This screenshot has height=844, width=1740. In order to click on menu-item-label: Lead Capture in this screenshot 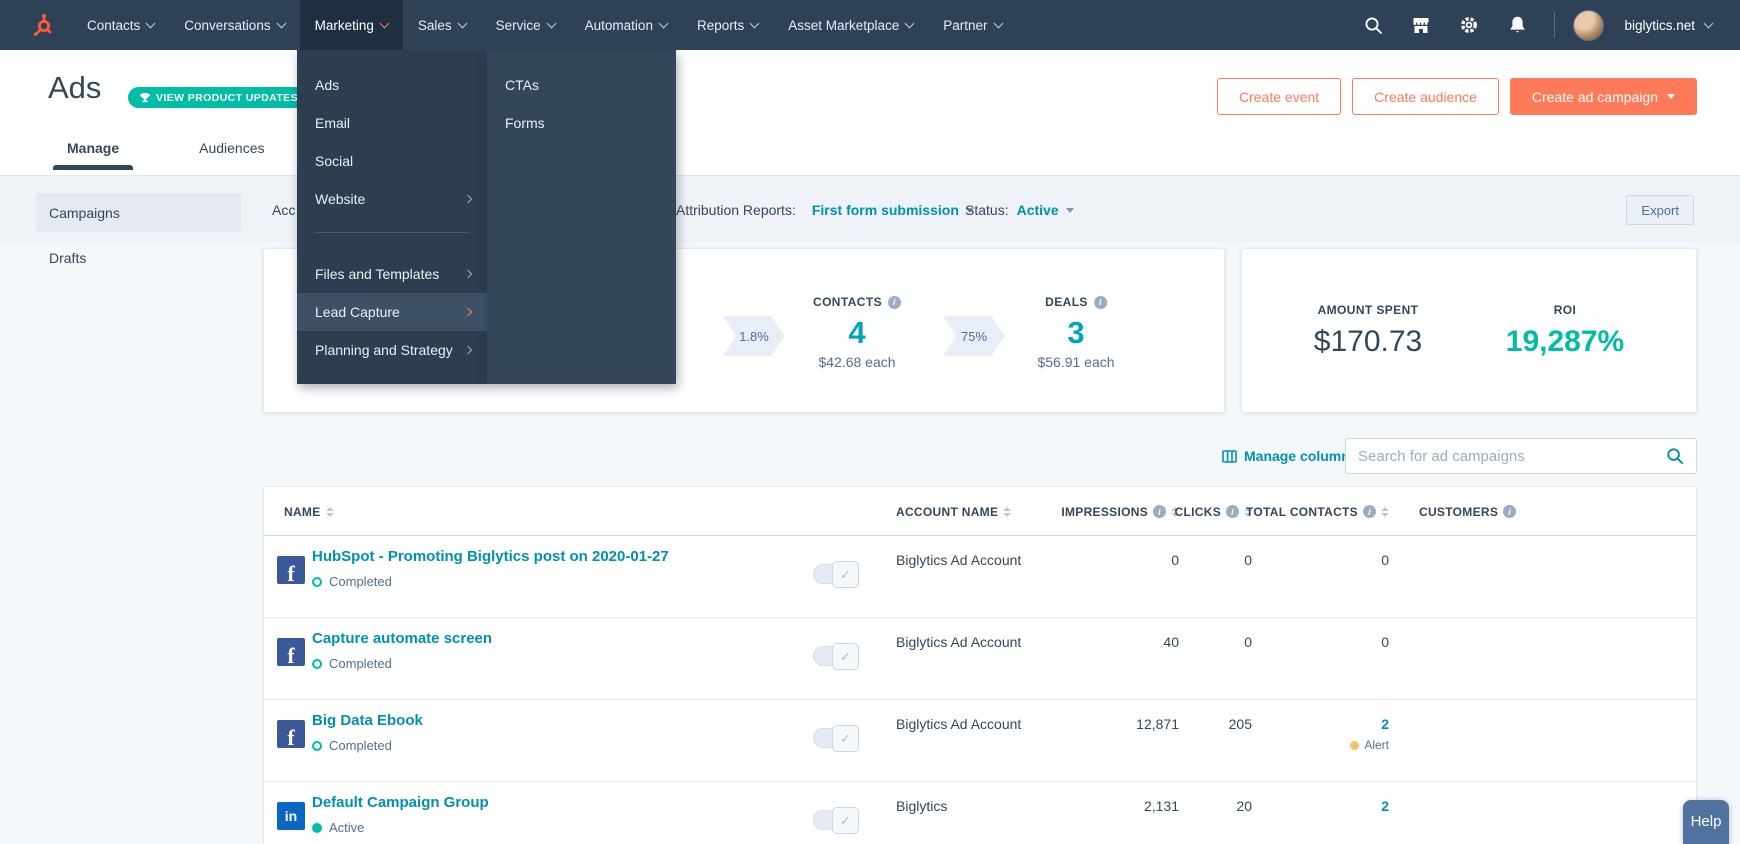, I will do `click(357, 312)`.